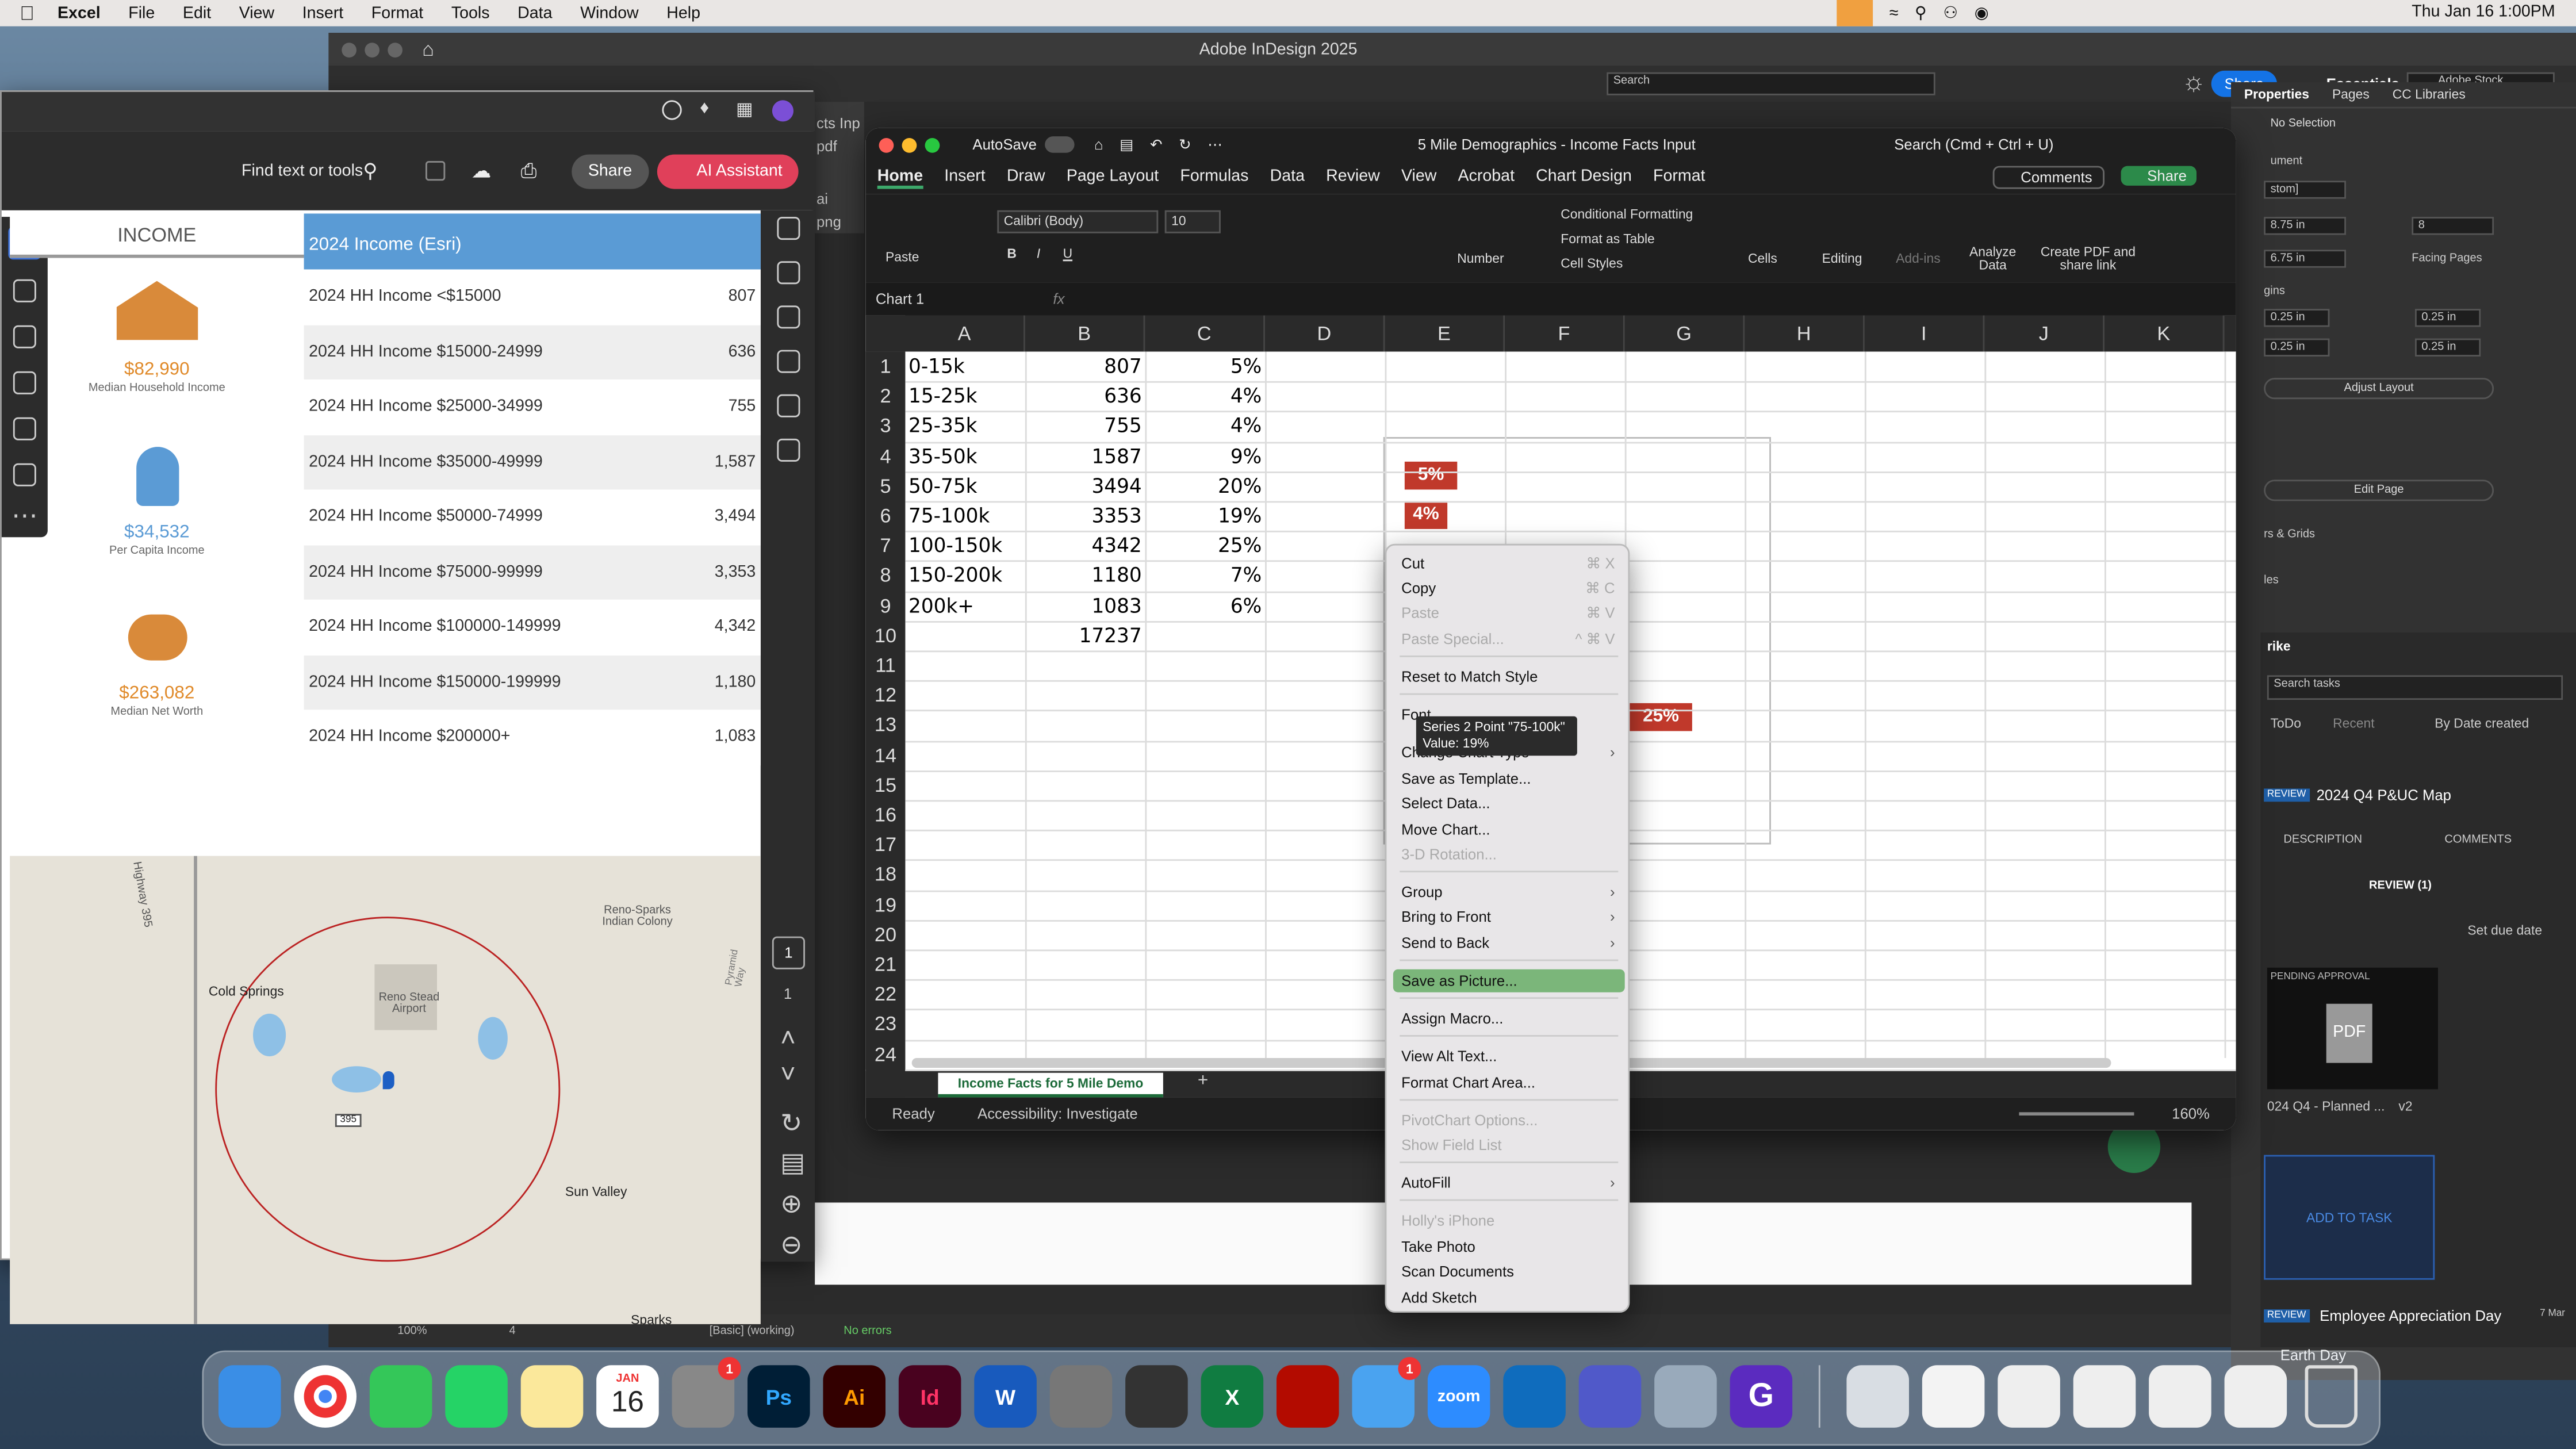 Image resolution: width=2576 pixels, height=1449 pixels. I want to click on excel-doc-title: 5 Mile Demographics - Income Facts Input, so click(1557, 144).